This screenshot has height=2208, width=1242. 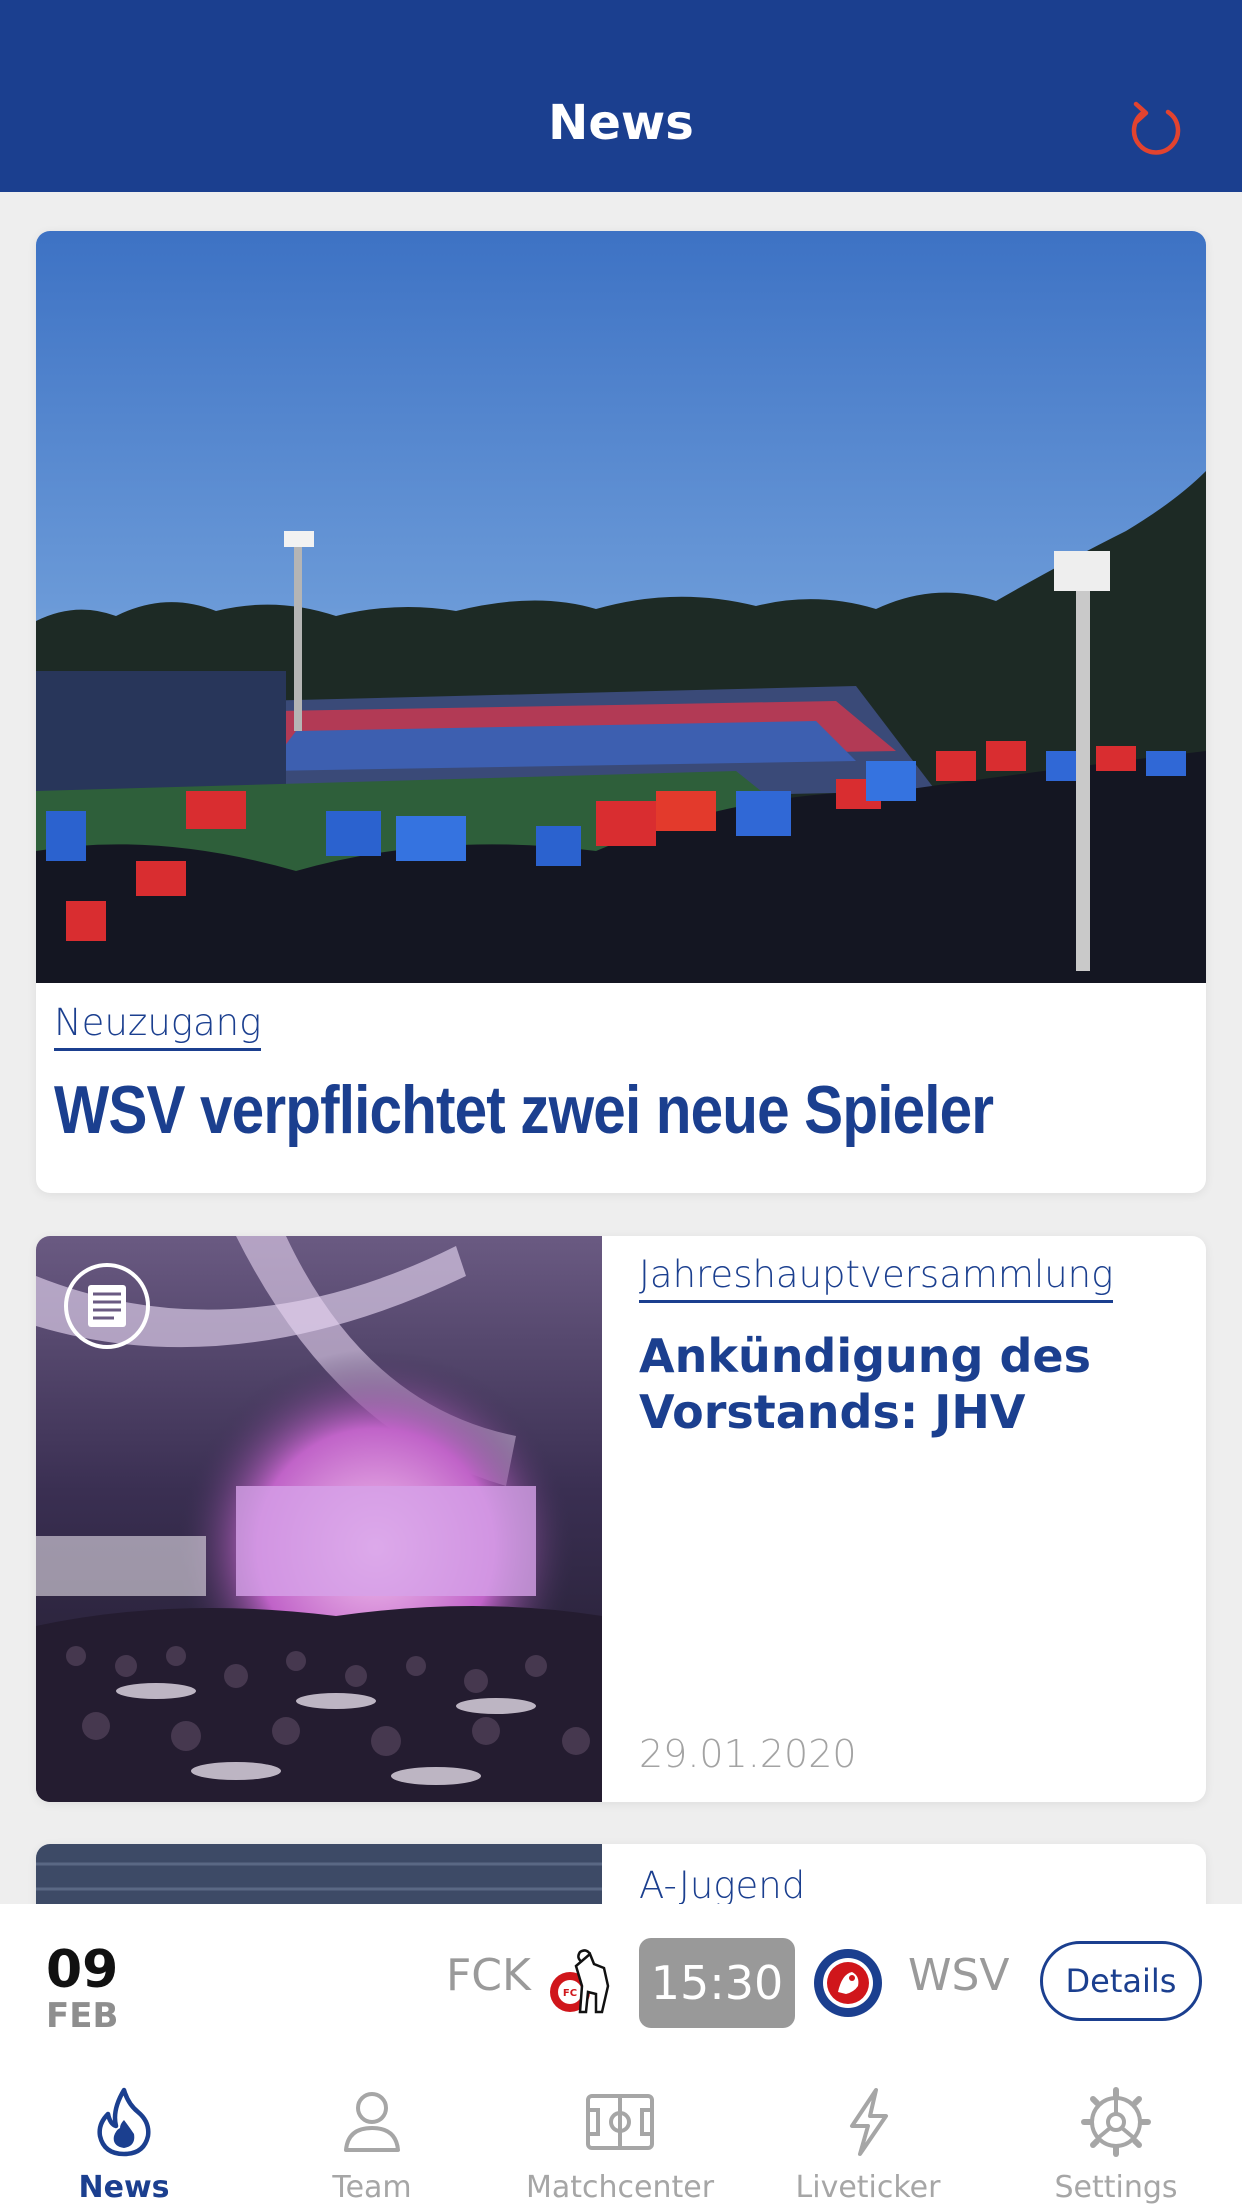 What do you see at coordinates (1116, 2187) in the screenshot?
I see `tab-label: Settings` at bounding box center [1116, 2187].